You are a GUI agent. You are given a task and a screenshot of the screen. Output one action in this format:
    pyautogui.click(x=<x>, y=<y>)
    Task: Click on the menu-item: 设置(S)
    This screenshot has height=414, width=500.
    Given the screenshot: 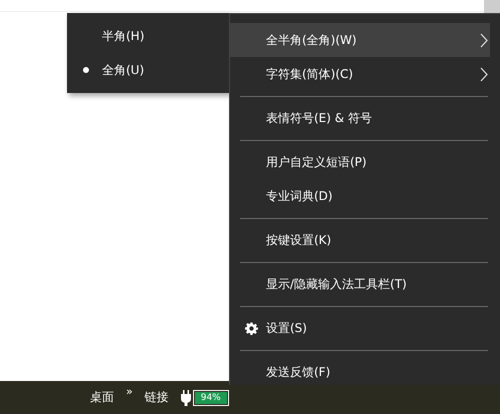 What is the action you would take?
    pyautogui.click(x=360, y=328)
    